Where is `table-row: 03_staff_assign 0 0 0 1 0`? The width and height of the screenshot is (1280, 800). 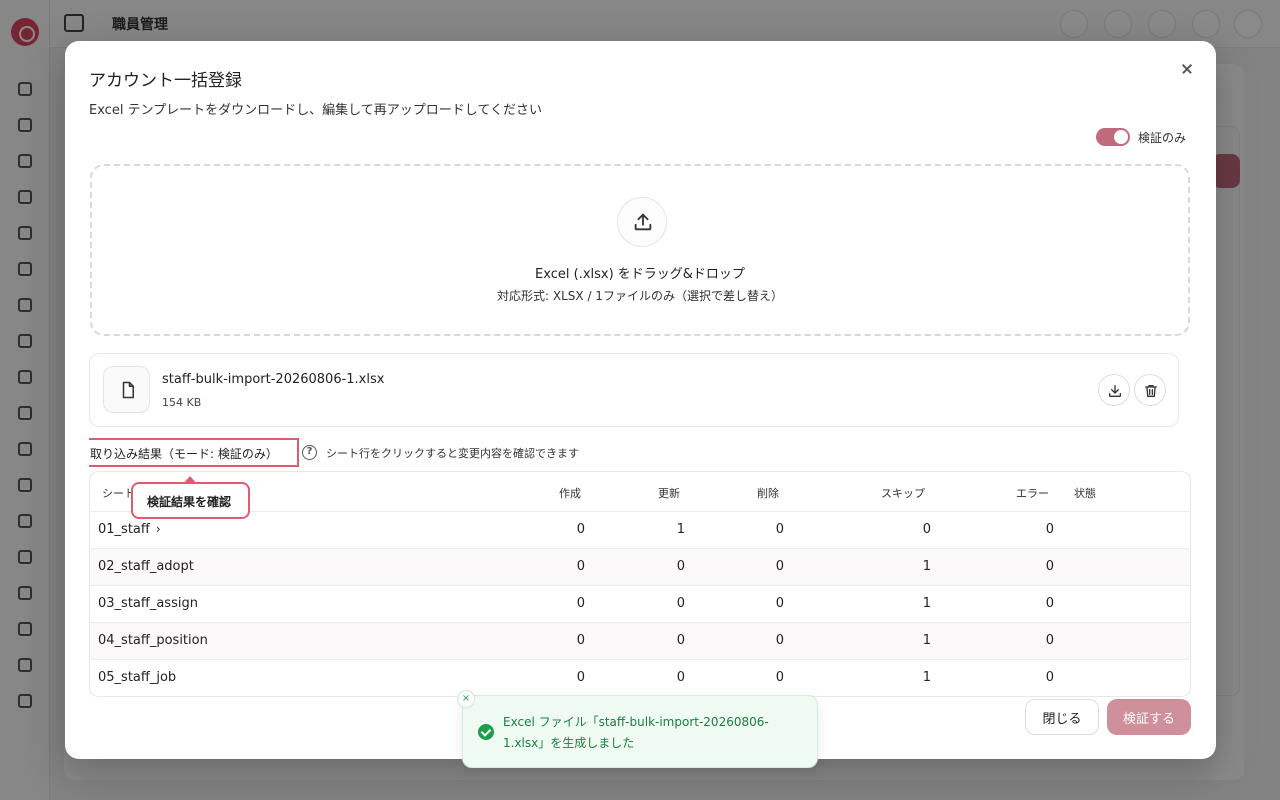 table-row: 03_staff_assign 0 0 0 1 0 is located at coordinates (640, 604).